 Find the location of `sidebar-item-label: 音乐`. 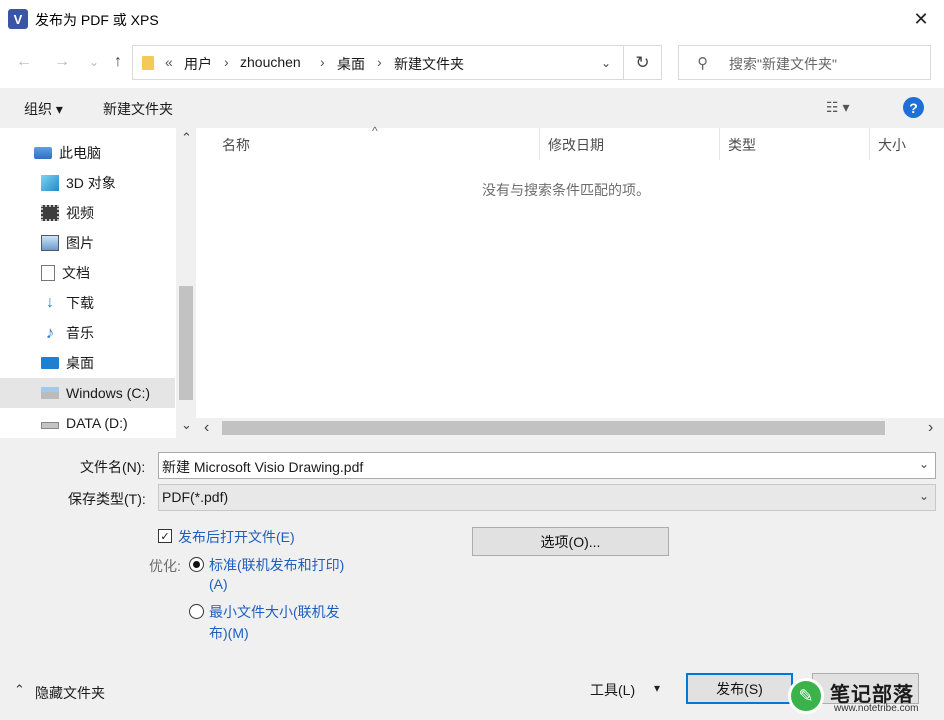

sidebar-item-label: 音乐 is located at coordinates (80, 333).